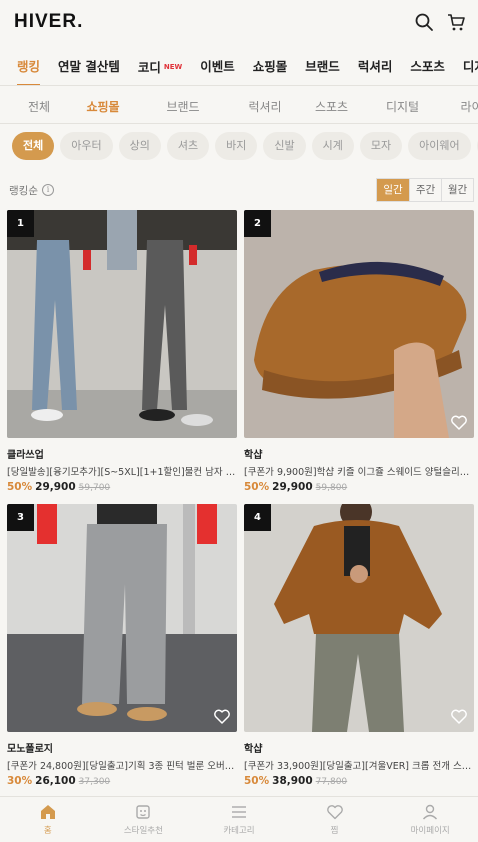  I want to click on tab-event: 이벤트, so click(217, 68).